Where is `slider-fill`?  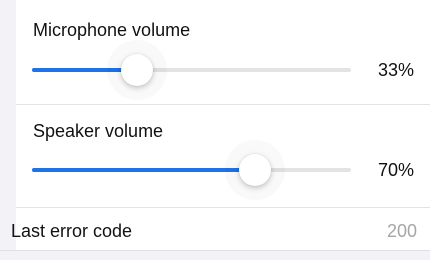 slider-fill is located at coordinates (143, 170).